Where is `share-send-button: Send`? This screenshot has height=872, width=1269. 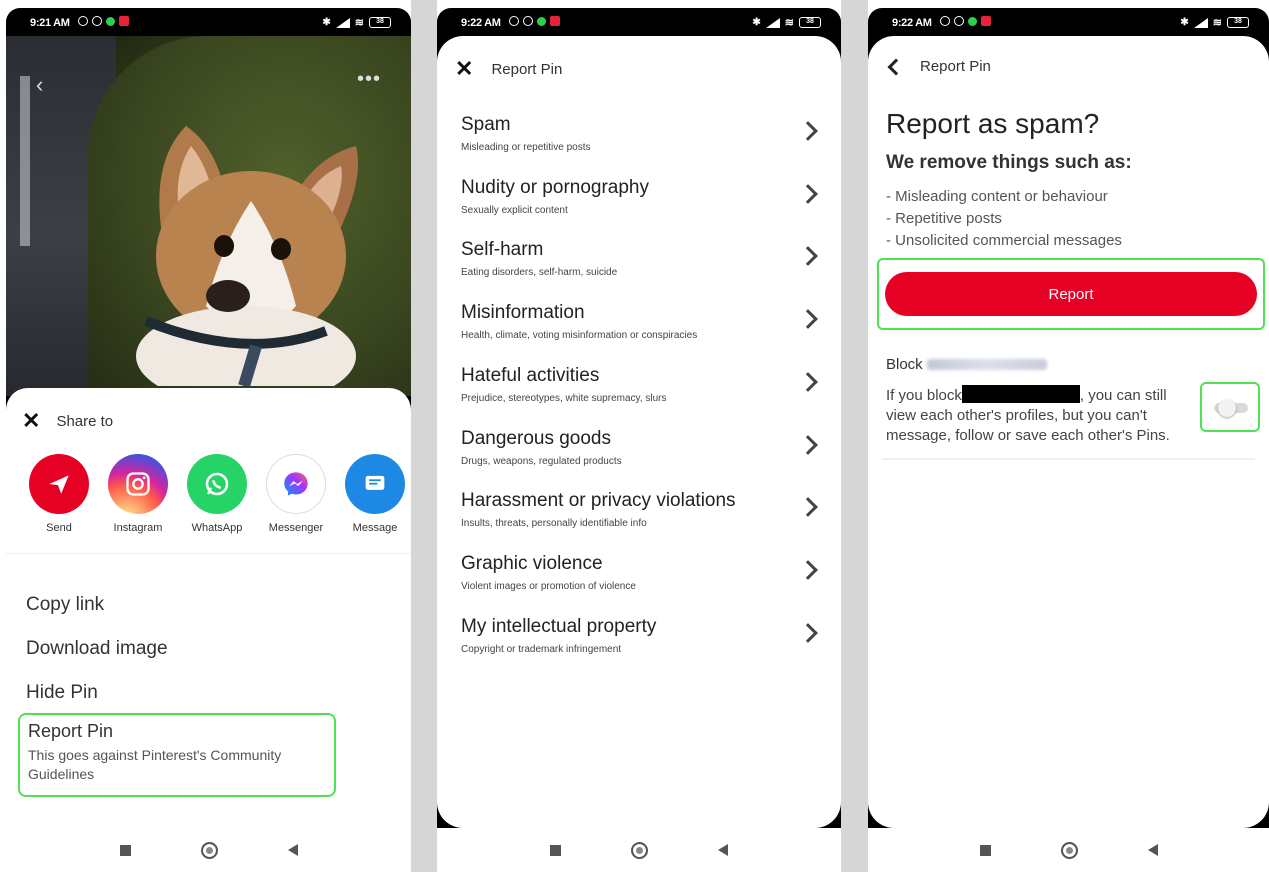 share-send-button: Send is located at coordinates (59, 494).